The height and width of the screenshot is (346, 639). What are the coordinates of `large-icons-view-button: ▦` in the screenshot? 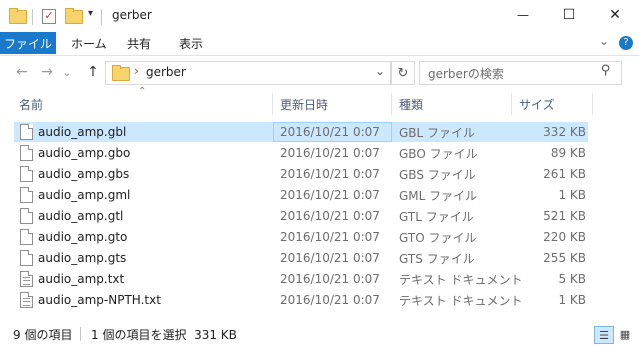 It's located at (625, 334).